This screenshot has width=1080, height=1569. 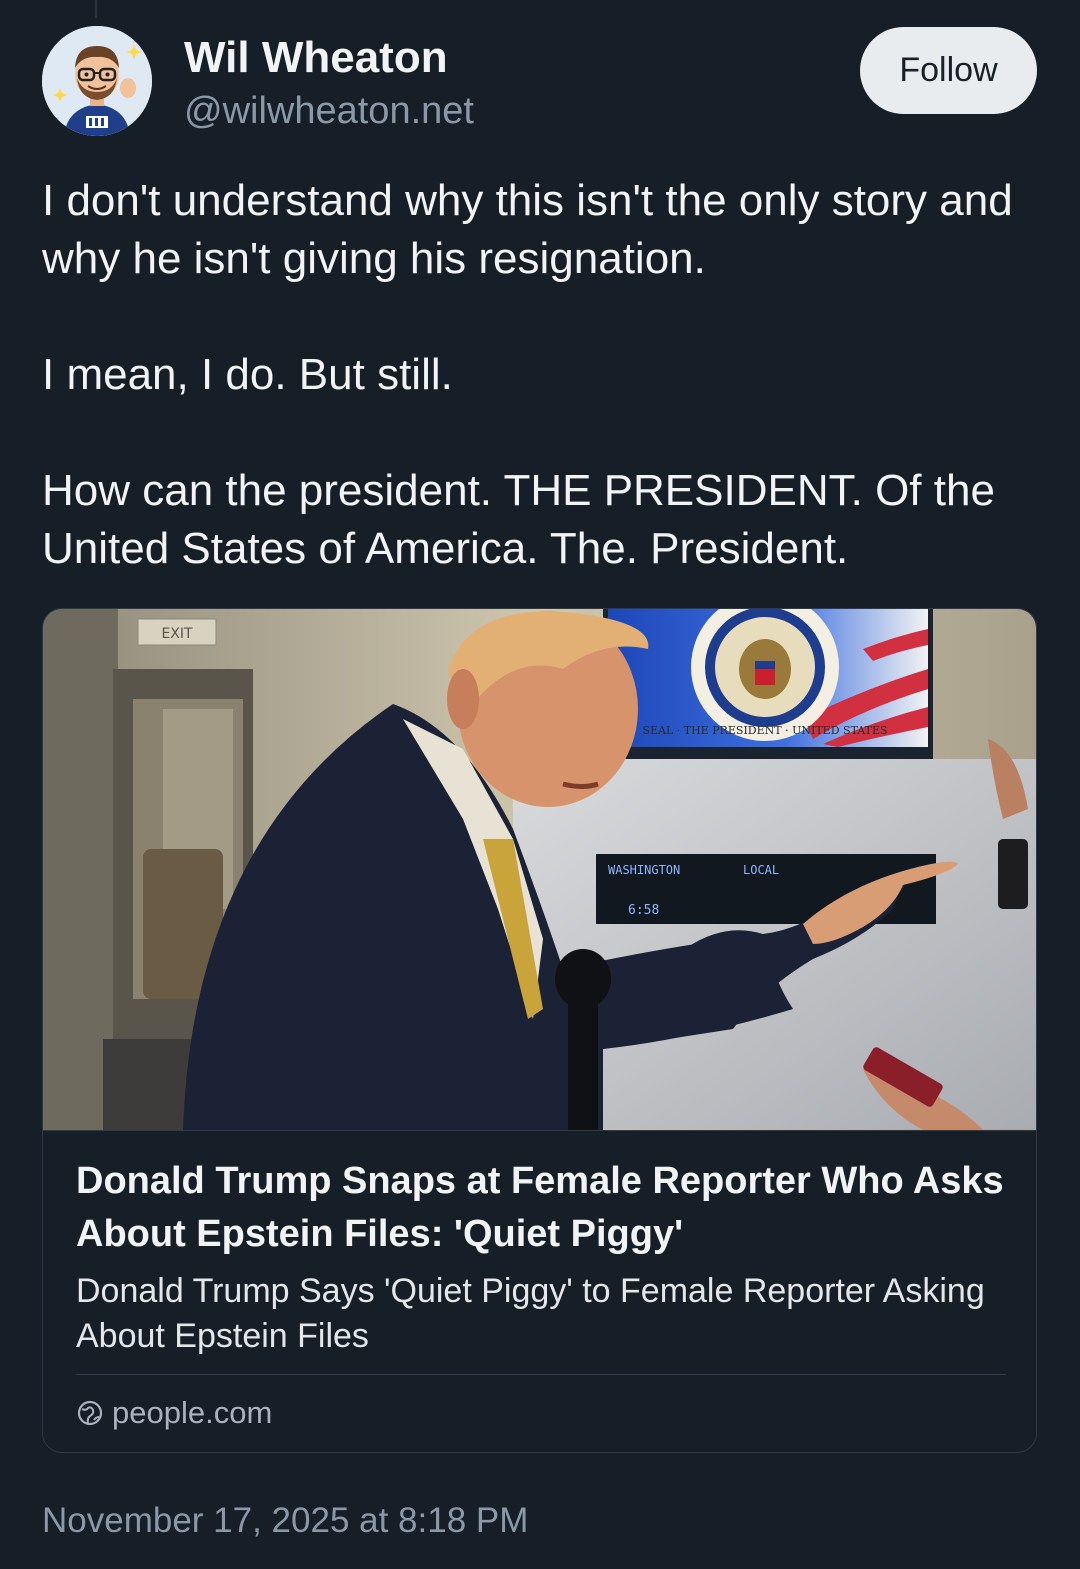 What do you see at coordinates (329, 111) in the screenshot?
I see `handle: @wilwheaton.net` at bounding box center [329, 111].